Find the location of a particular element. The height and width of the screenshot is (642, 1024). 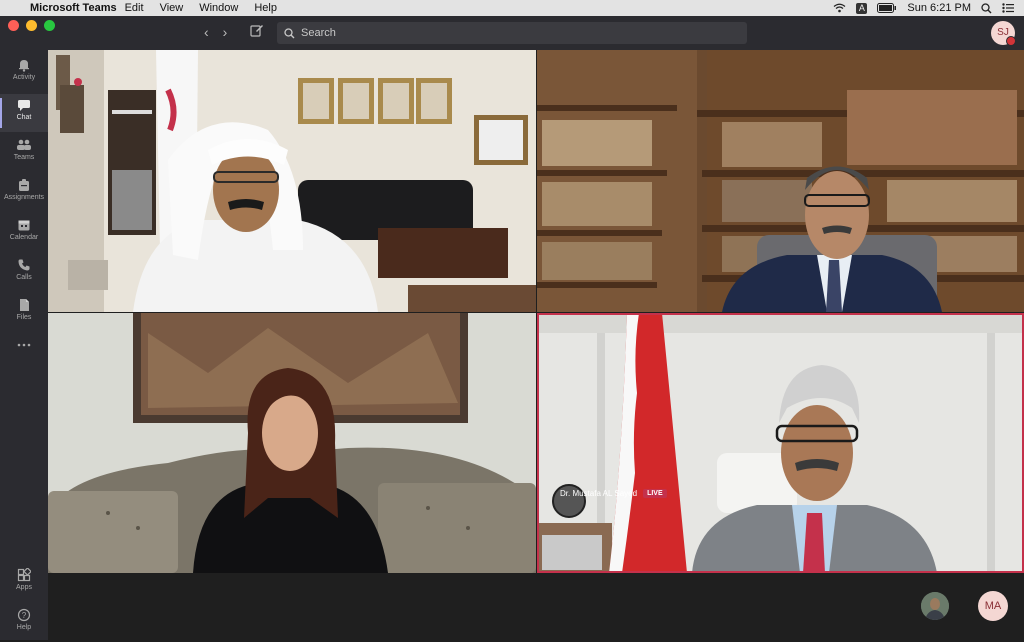

speaker-name: Dr. Mustafa AL Sayed is located at coordinates (599, 493).